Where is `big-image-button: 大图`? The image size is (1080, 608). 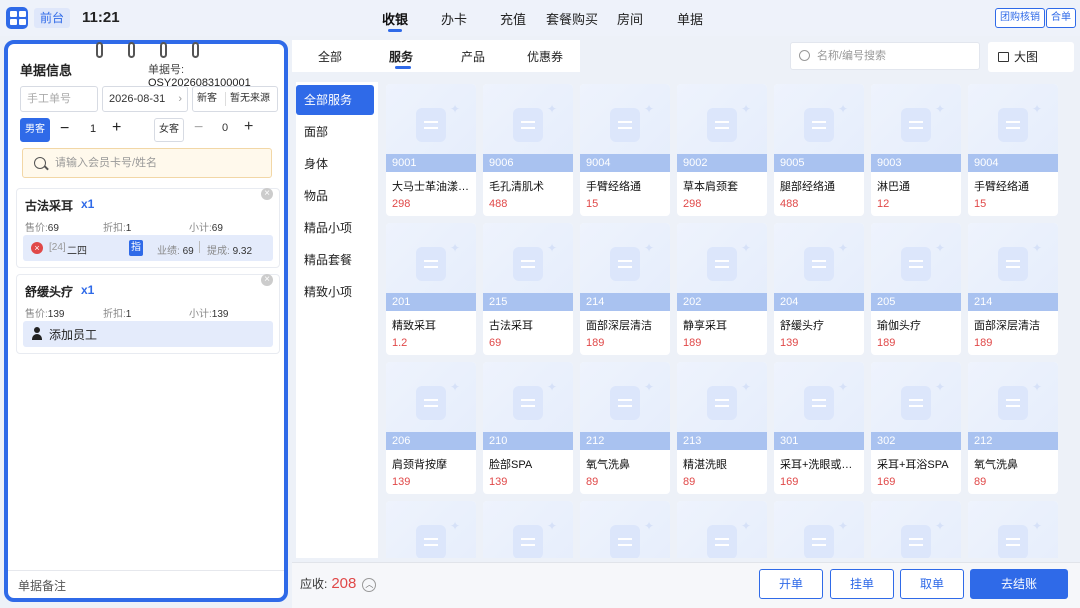 big-image-button: 大图 is located at coordinates (1031, 57).